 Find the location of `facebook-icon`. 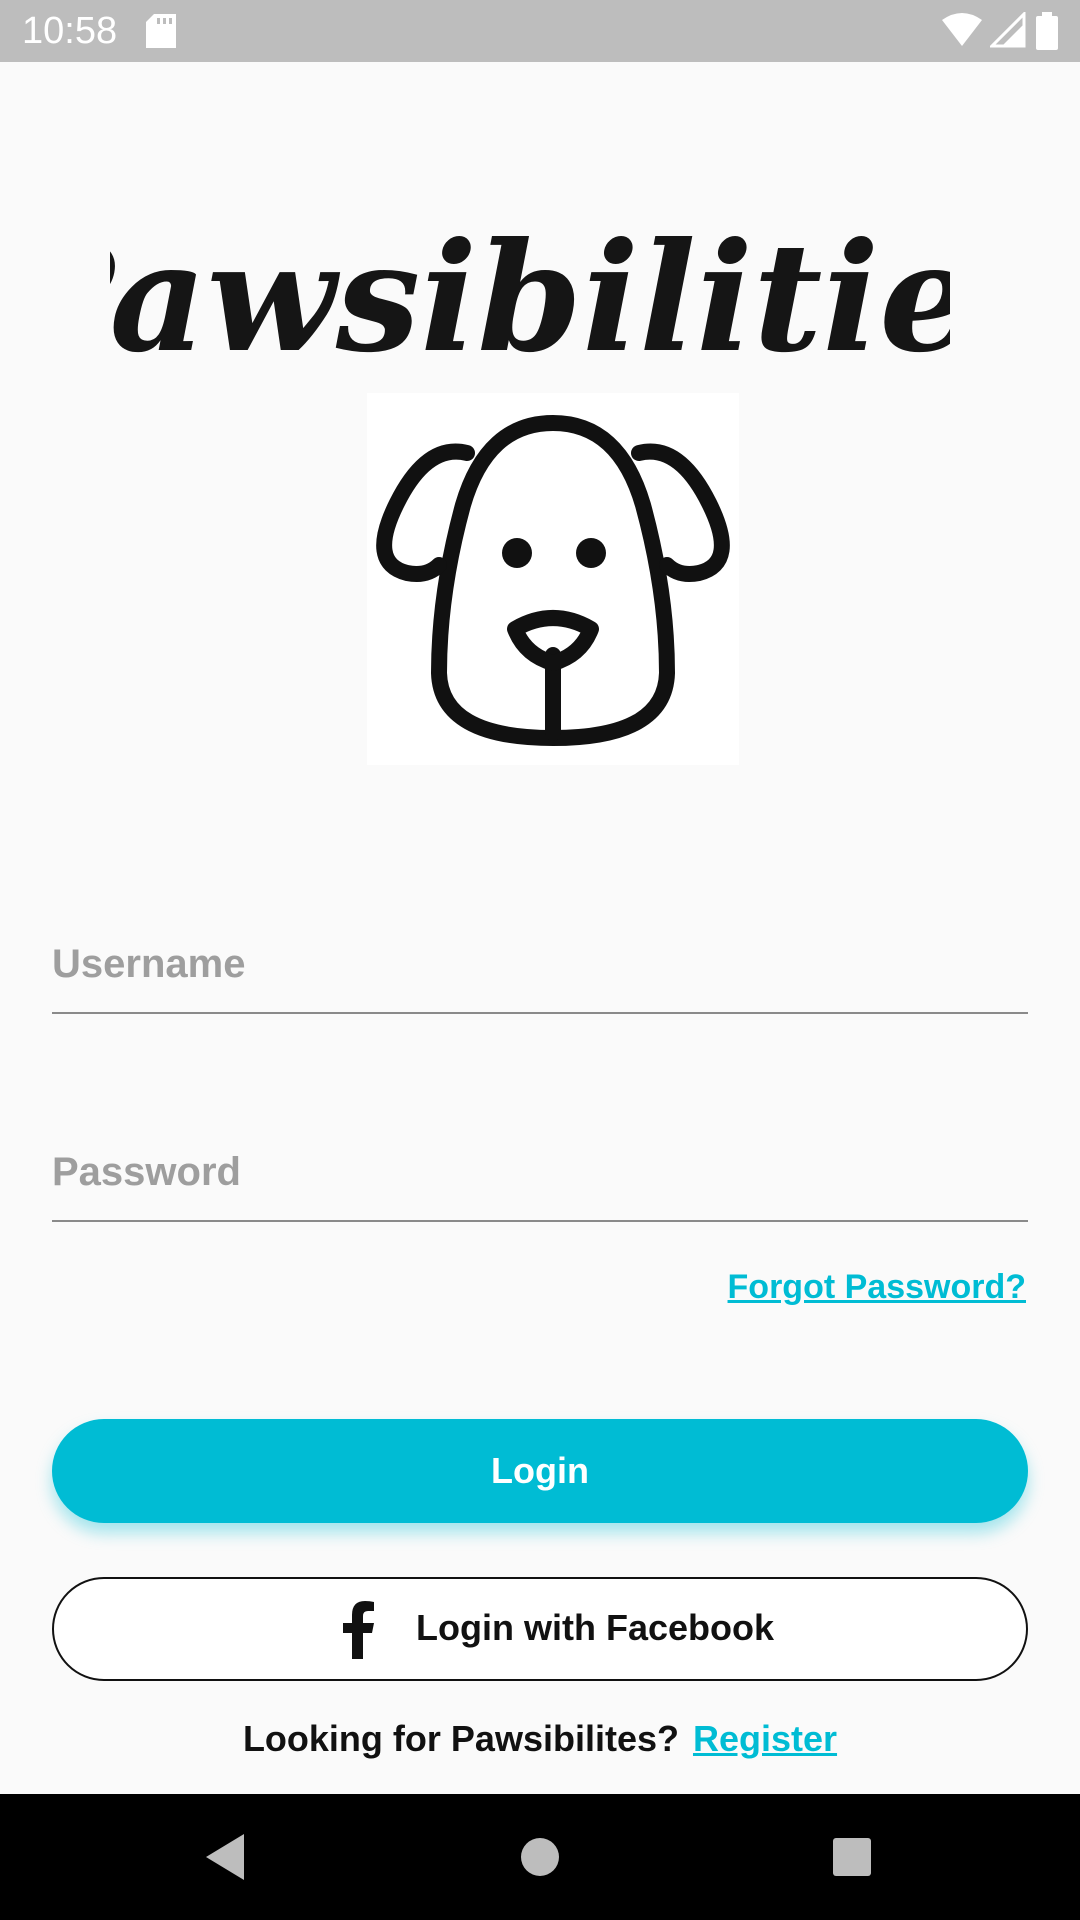

facebook-icon is located at coordinates (358, 1631).